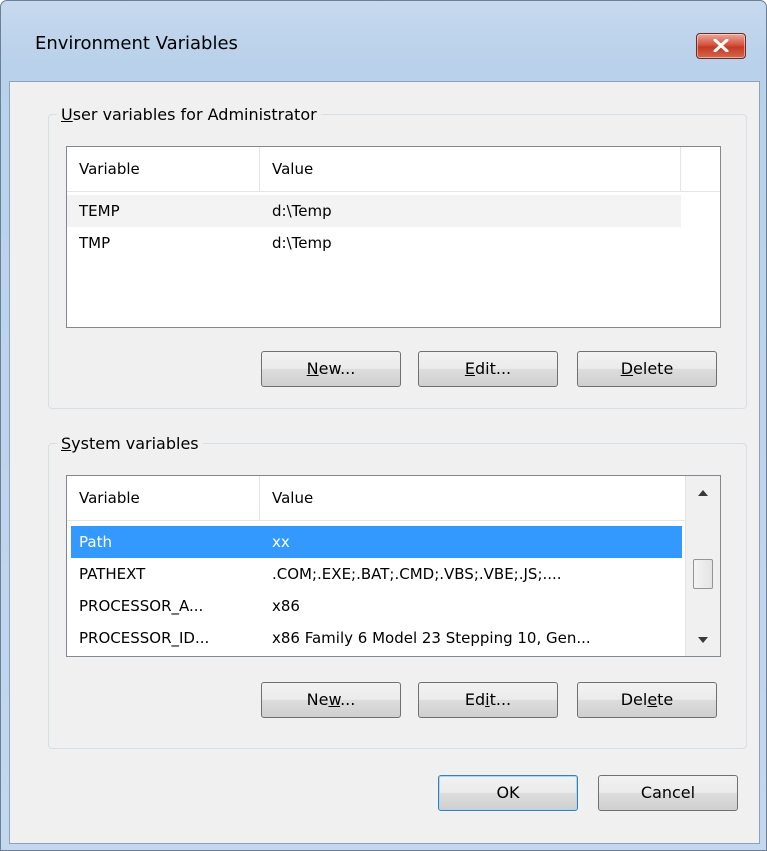 The image size is (767, 851). I want to click on vertical-scrollbar, so click(702, 566).